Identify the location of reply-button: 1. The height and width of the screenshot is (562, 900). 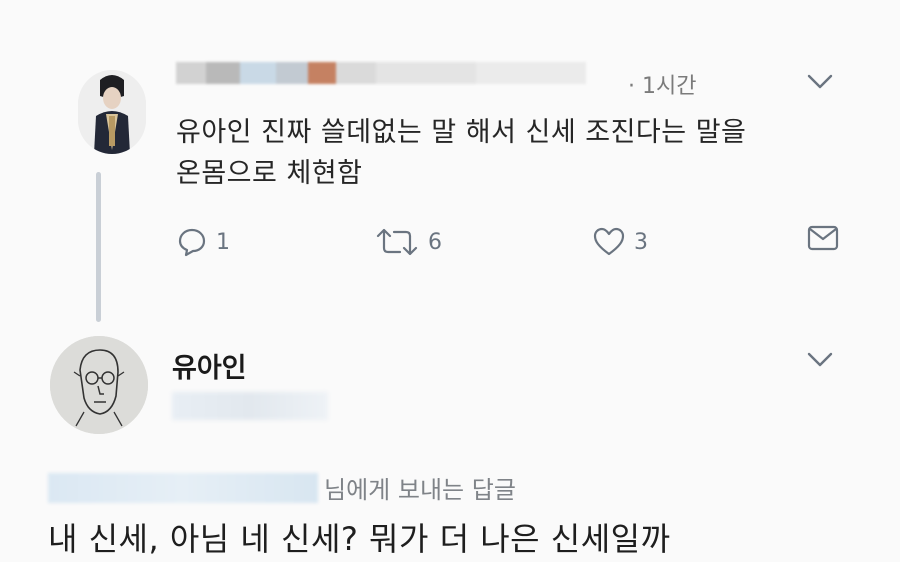
(203, 242).